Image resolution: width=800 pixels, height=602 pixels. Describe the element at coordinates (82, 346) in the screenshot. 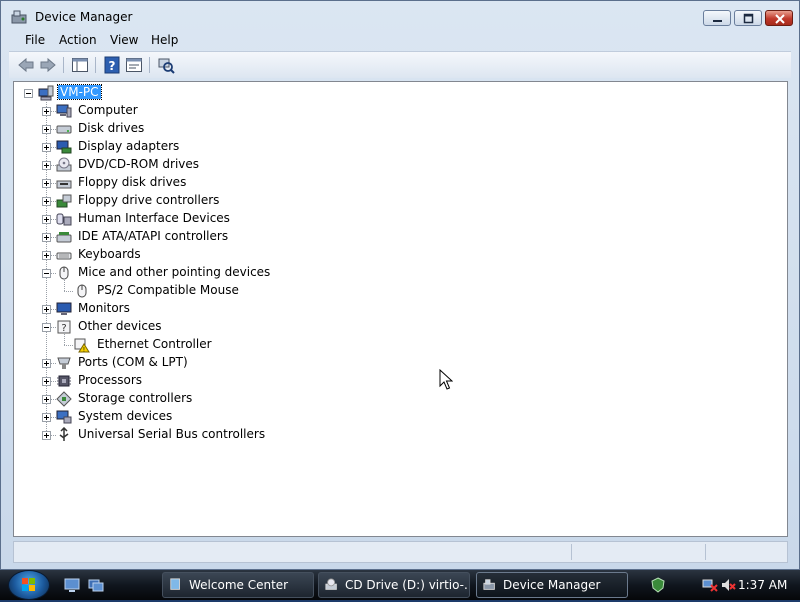

I see `warning-device-icon: !` at that location.